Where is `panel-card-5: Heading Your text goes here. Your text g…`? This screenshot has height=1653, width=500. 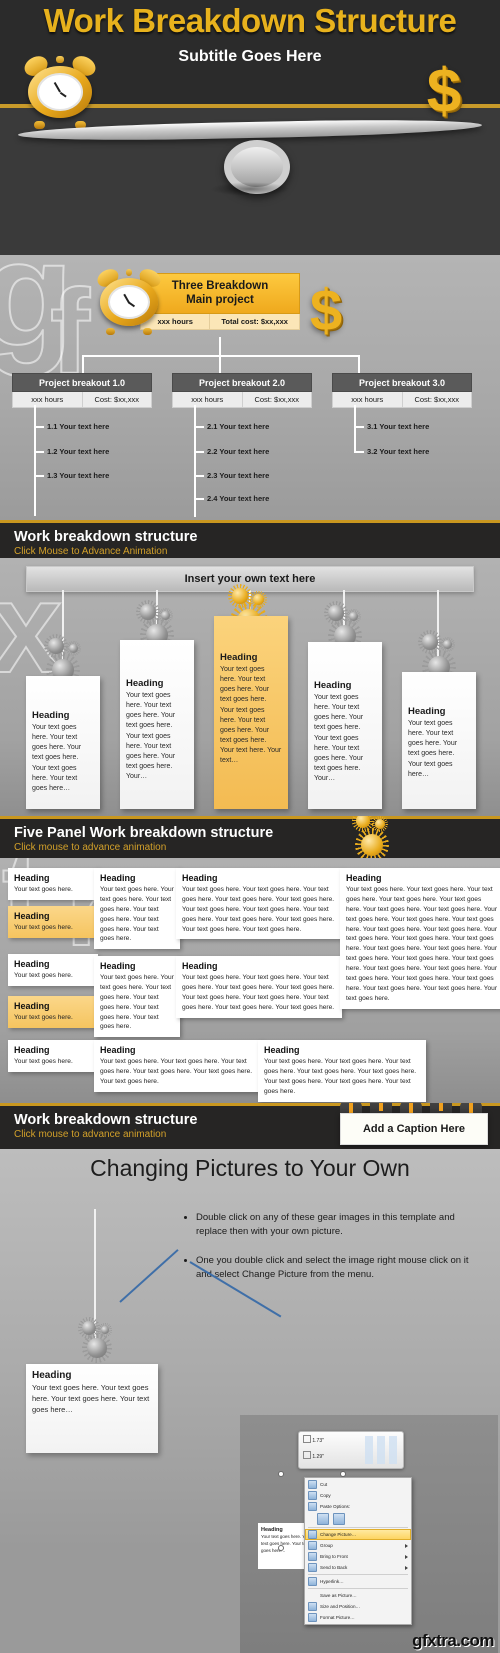 panel-card-5: Heading Your text goes here. Your text g… is located at coordinates (439, 740).